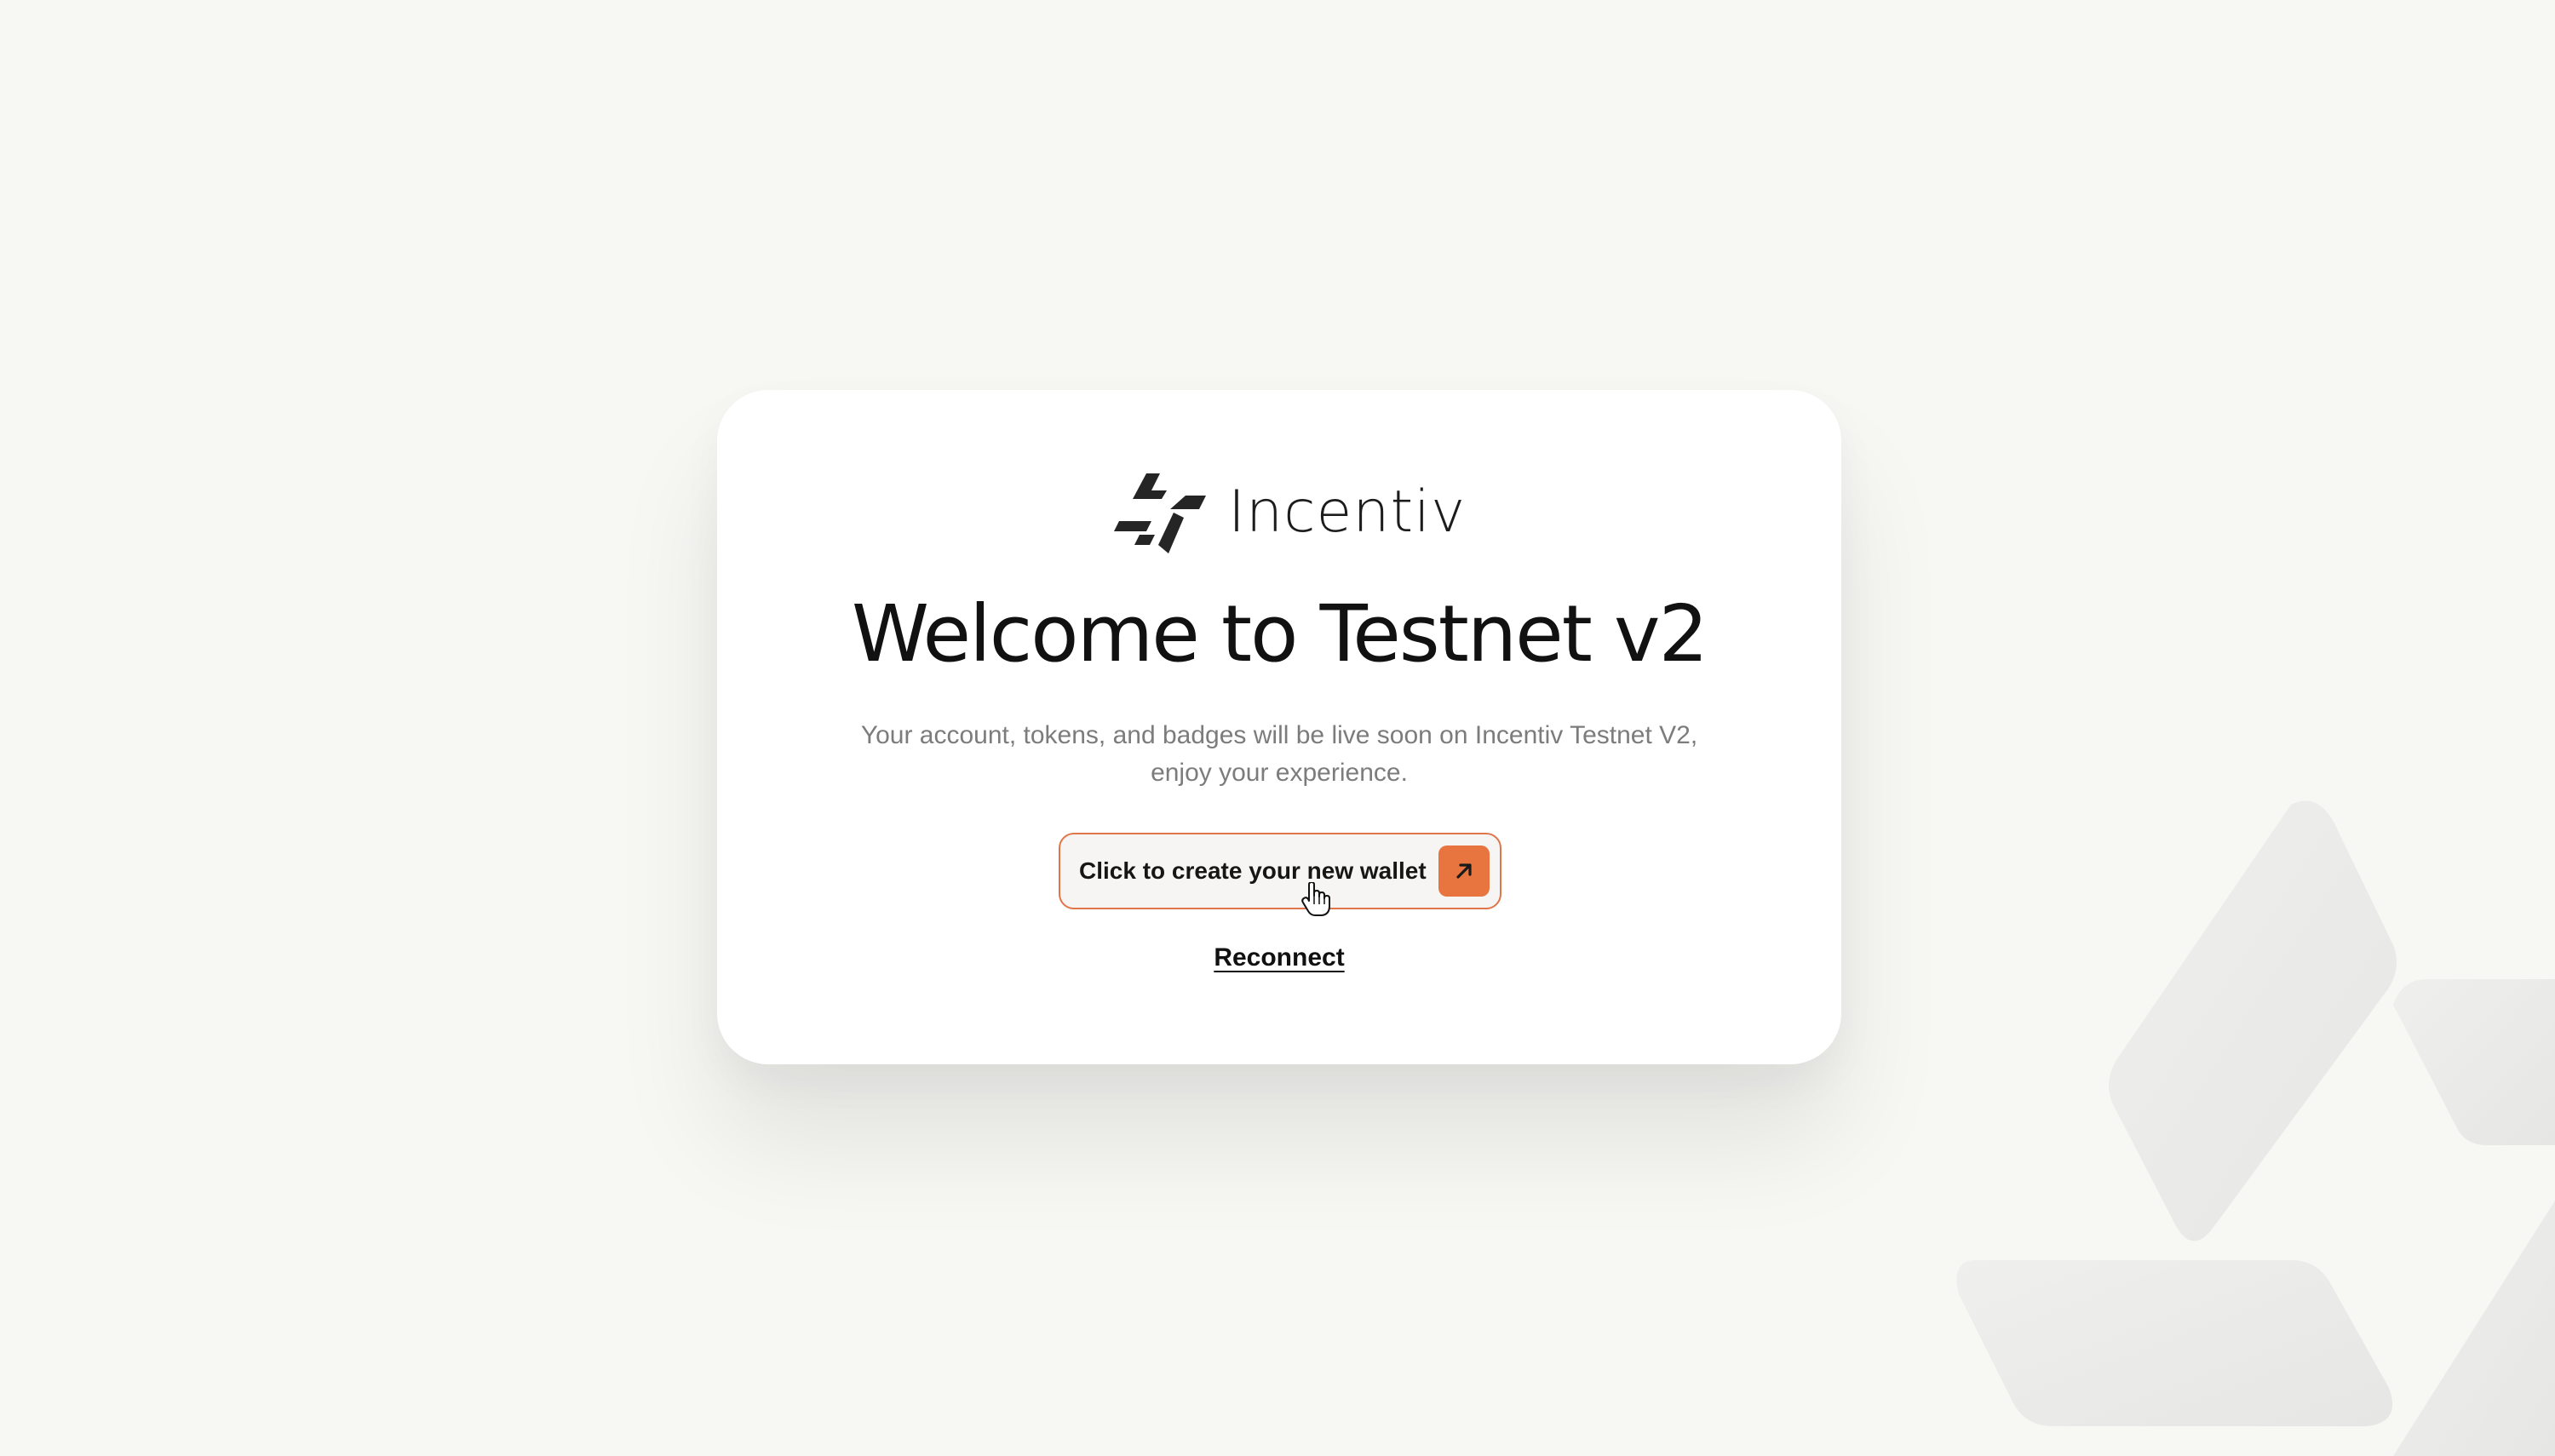 This screenshot has height=1456, width=2555. I want to click on reconnect-link: Reconnect, so click(1279, 958).